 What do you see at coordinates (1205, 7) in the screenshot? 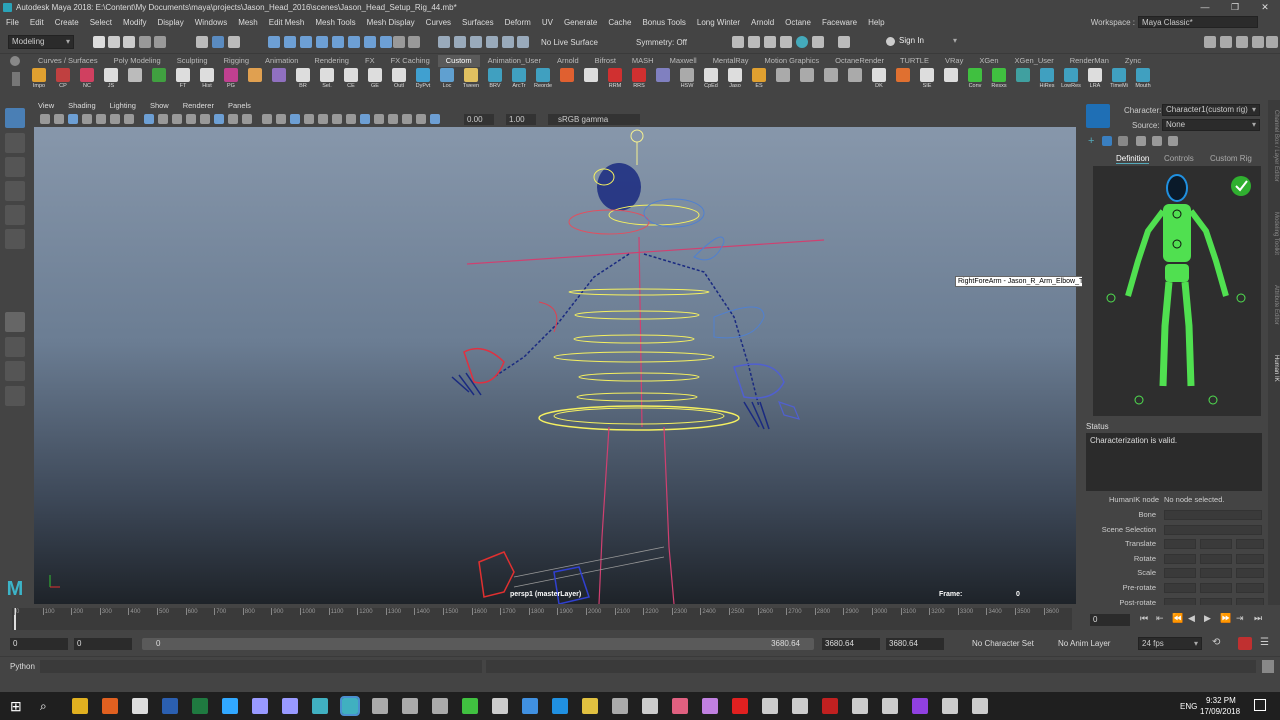
I see `minimize-button: —` at bounding box center [1205, 7].